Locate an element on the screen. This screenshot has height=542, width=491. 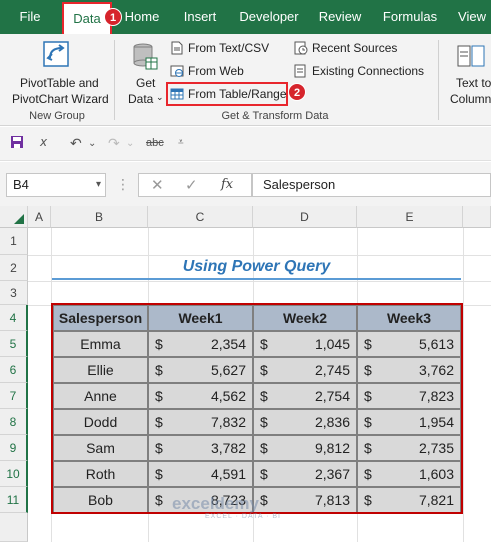
column-header-f is located at coordinates (477, 217).